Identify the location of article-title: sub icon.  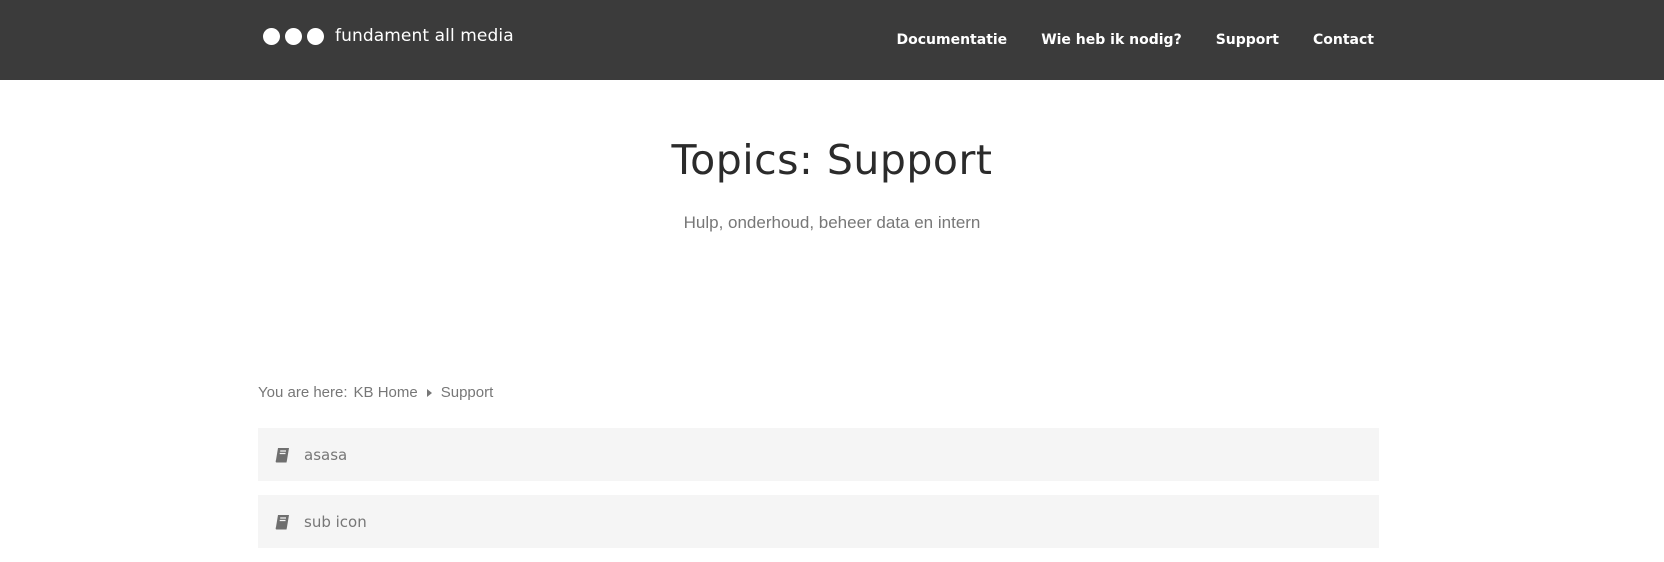
(335, 521).